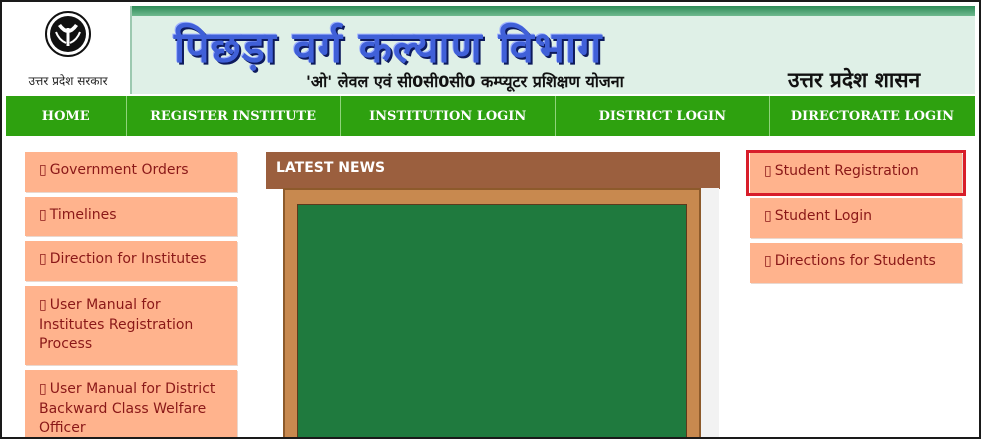  I want to click on link-label: Directions for Students, so click(855, 261).